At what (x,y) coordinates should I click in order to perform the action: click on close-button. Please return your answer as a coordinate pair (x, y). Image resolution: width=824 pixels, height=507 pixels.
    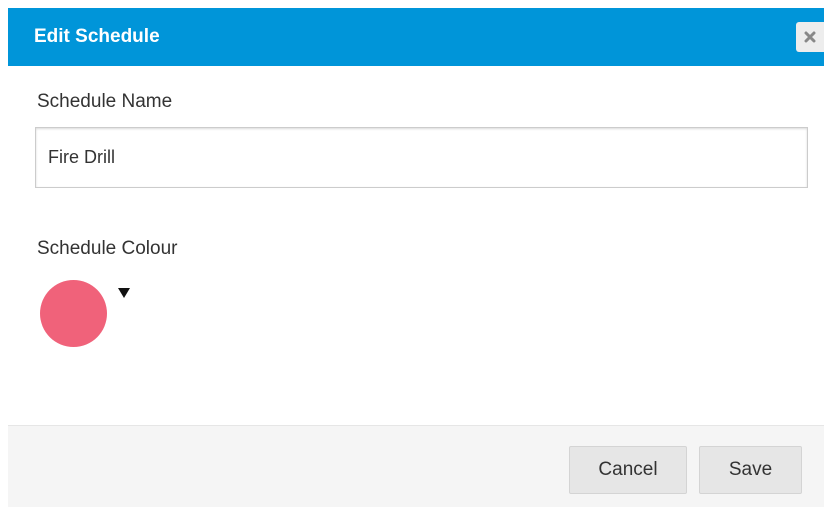
    Looking at the image, I should click on (810, 37).